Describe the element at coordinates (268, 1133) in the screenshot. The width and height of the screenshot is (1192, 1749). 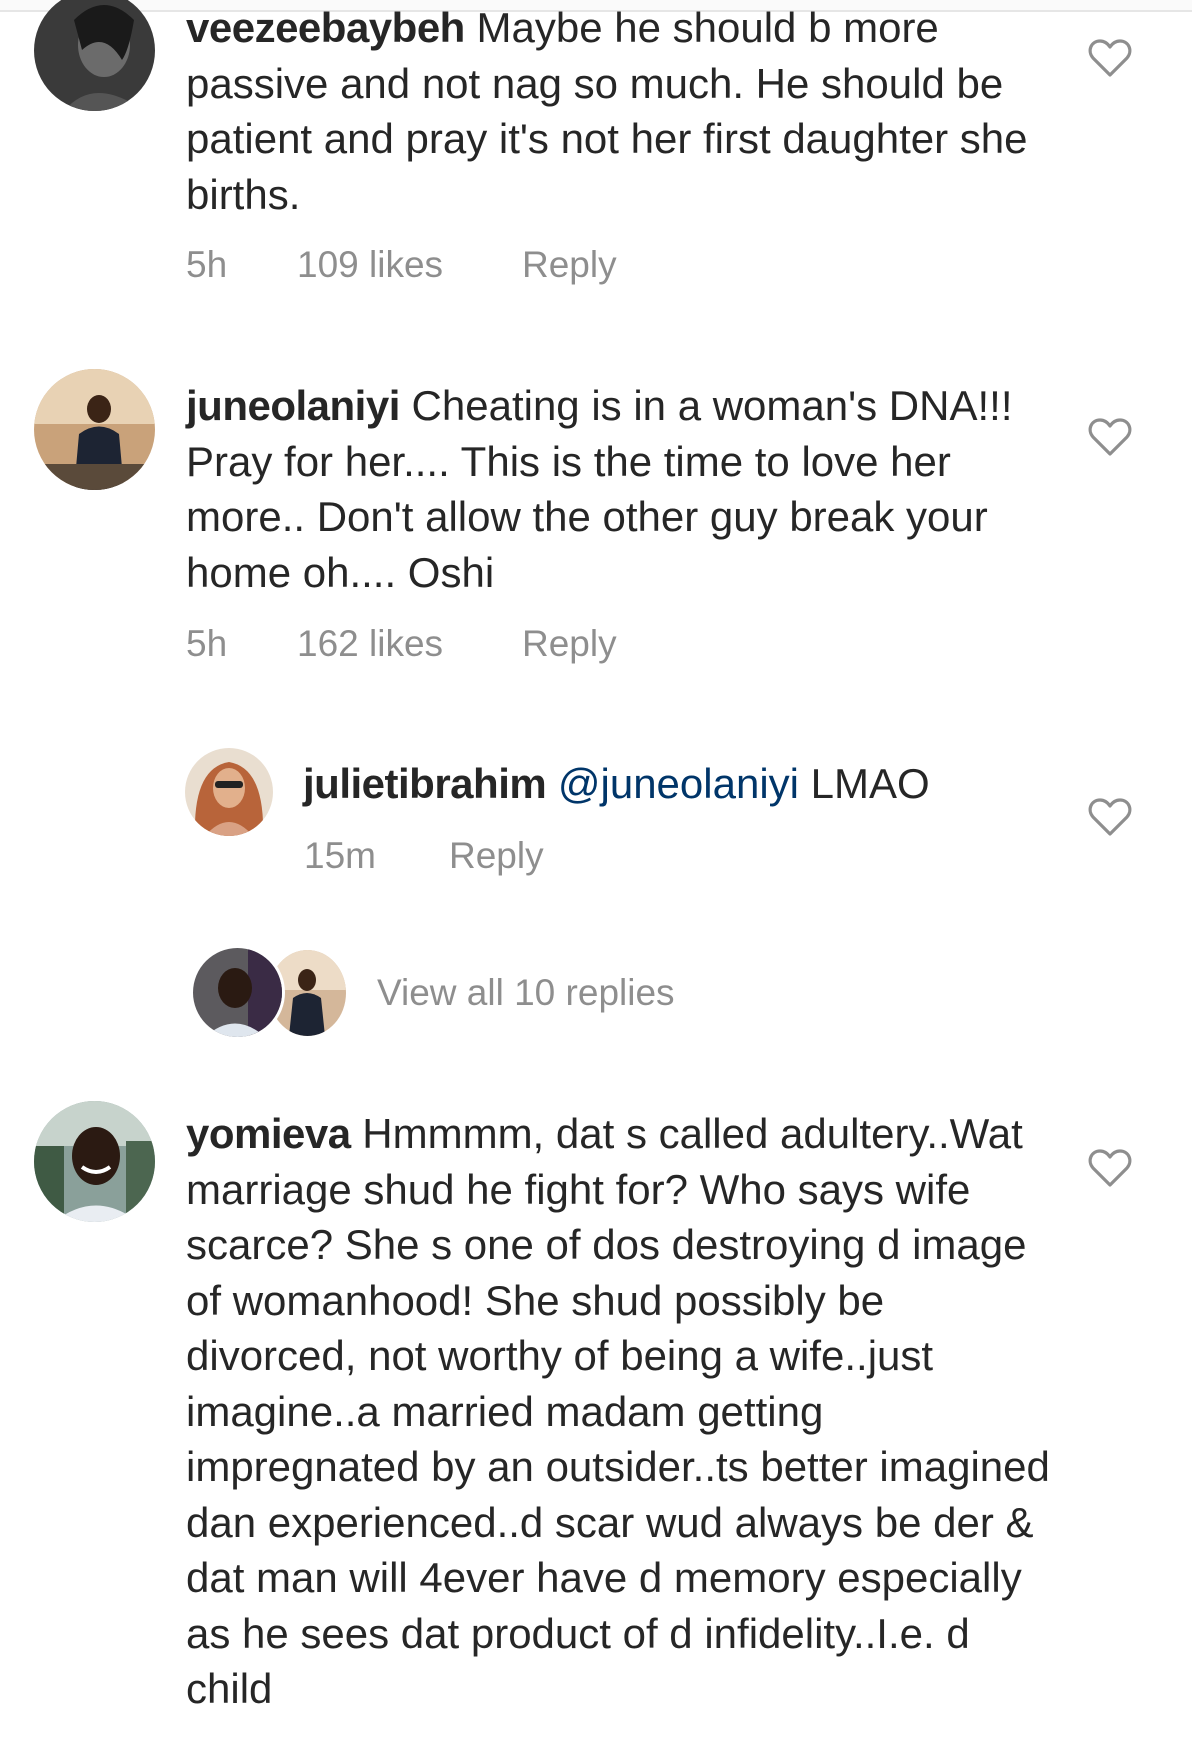
I see `comment-username: yomieva` at that location.